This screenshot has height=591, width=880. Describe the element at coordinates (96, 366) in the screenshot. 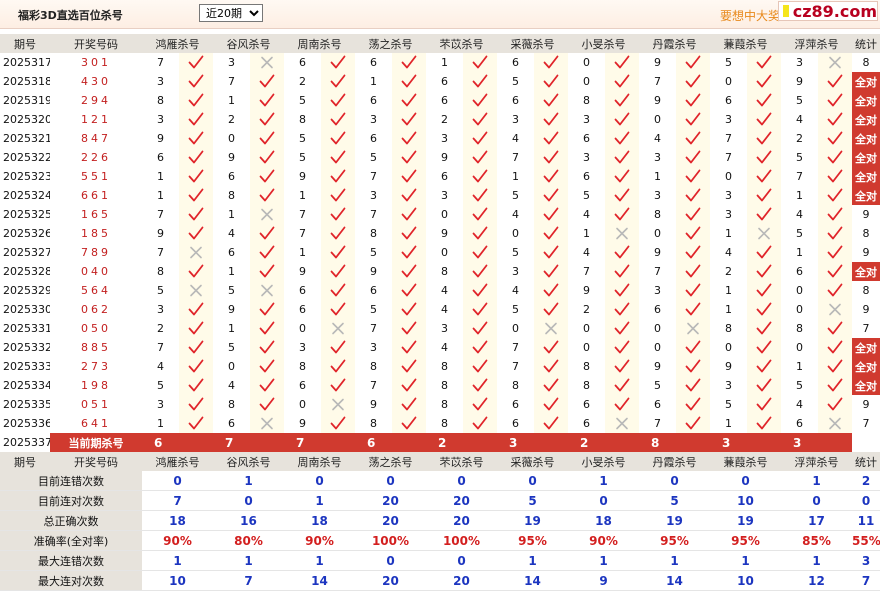

I see `draw-number-cell: 273` at that location.